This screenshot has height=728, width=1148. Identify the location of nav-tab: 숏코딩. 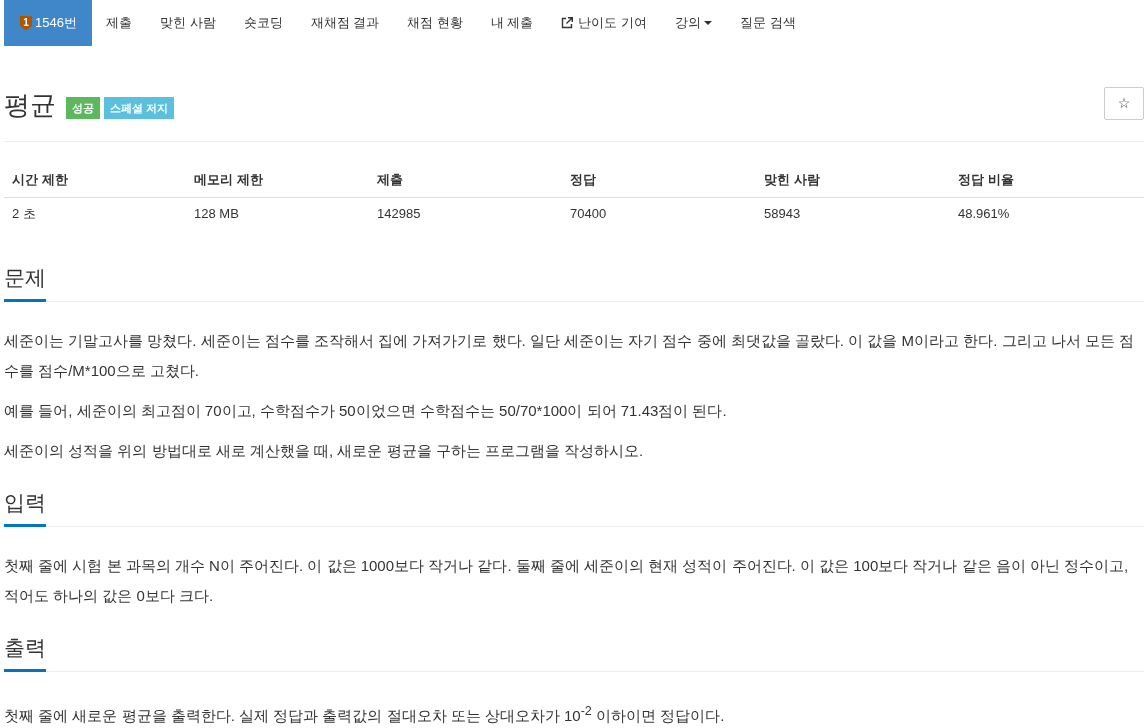
(263, 23).